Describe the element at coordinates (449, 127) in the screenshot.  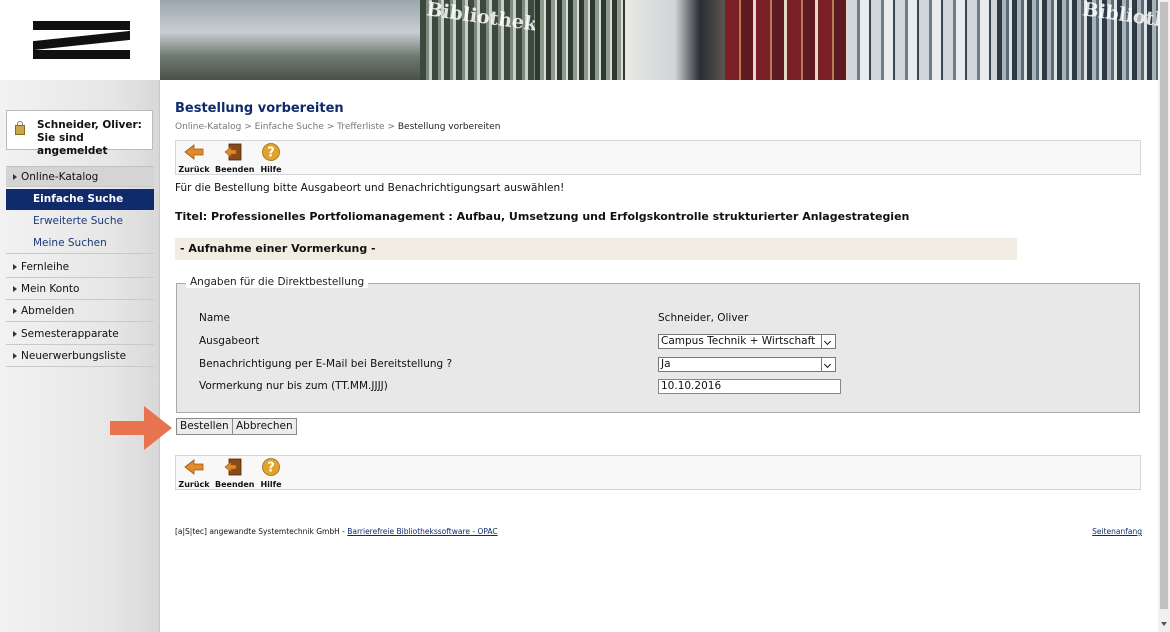
I see `breadcrumb-current: Bestellung vorbereiten` at that location.